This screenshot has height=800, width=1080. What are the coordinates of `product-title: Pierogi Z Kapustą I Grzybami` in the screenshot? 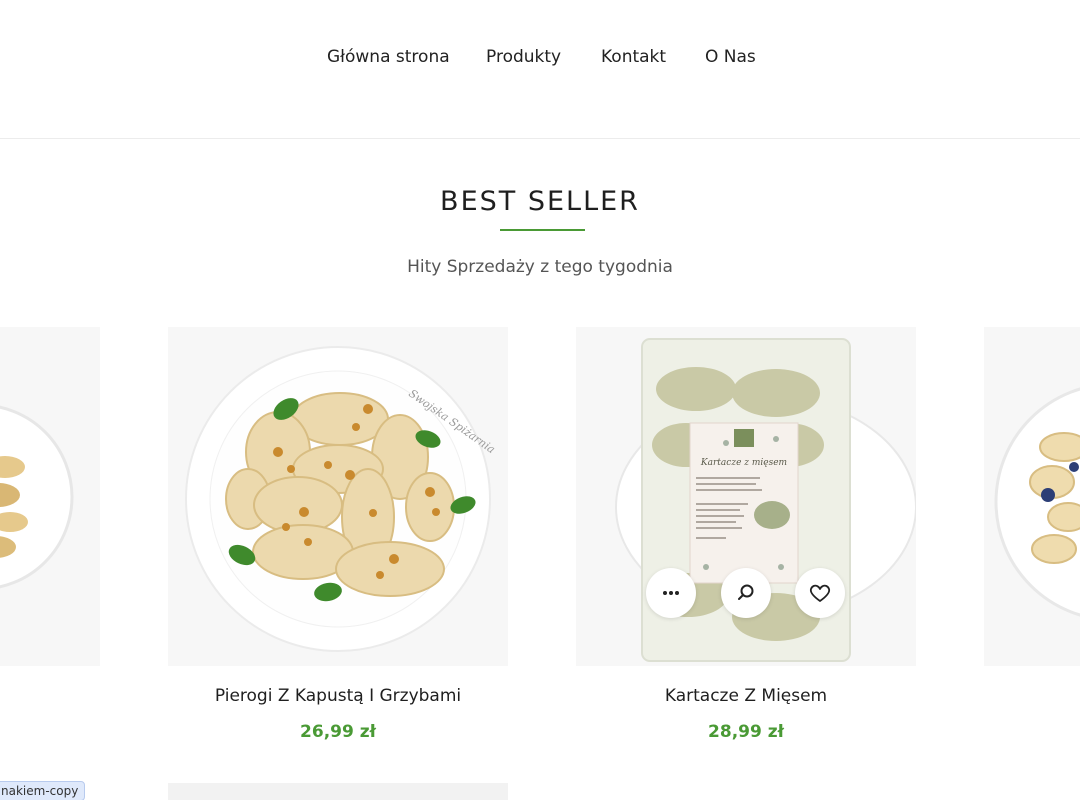 It's located at (338, 696).